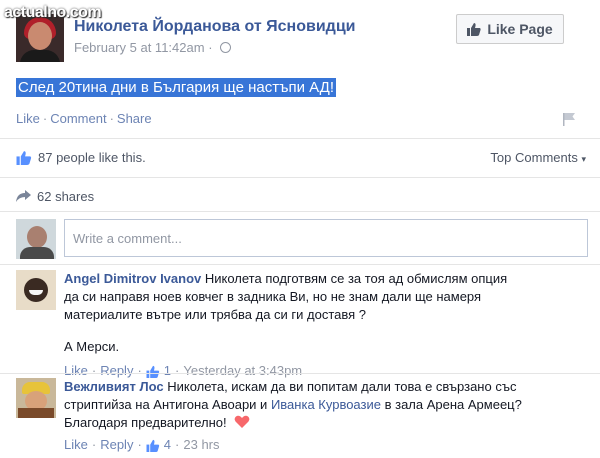 The image size is (600, 458). What do you see at coordinates (520, 29) in the screenshot?
I see `like-page-label: Like Page` at bounding box center [520, 29].